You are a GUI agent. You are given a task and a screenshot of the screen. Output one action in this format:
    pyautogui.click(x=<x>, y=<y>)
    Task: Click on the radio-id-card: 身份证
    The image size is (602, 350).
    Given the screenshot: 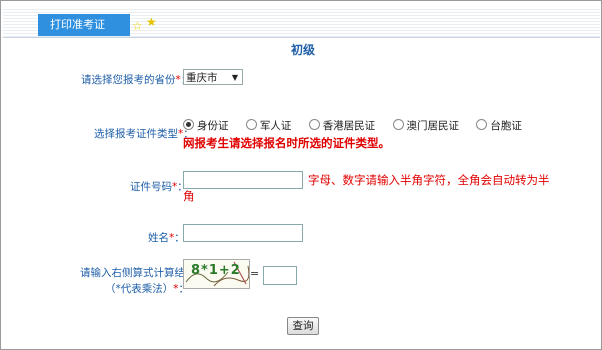 What is the action you would take?
    pyautogui.click(x=206, y=125)
    